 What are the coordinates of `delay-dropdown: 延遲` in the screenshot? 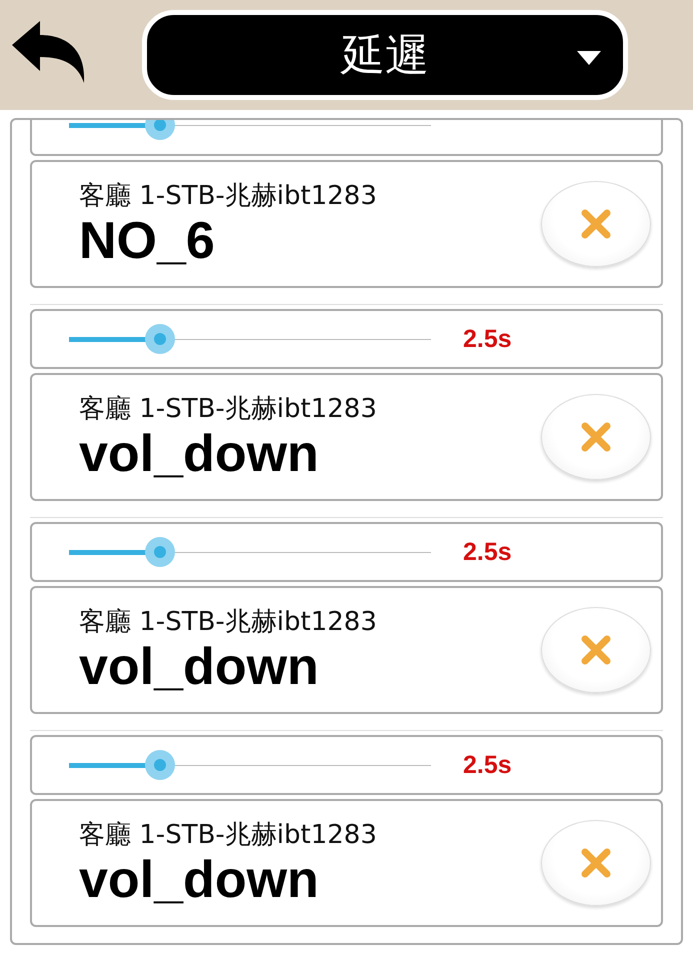 It's located at (385, 55).